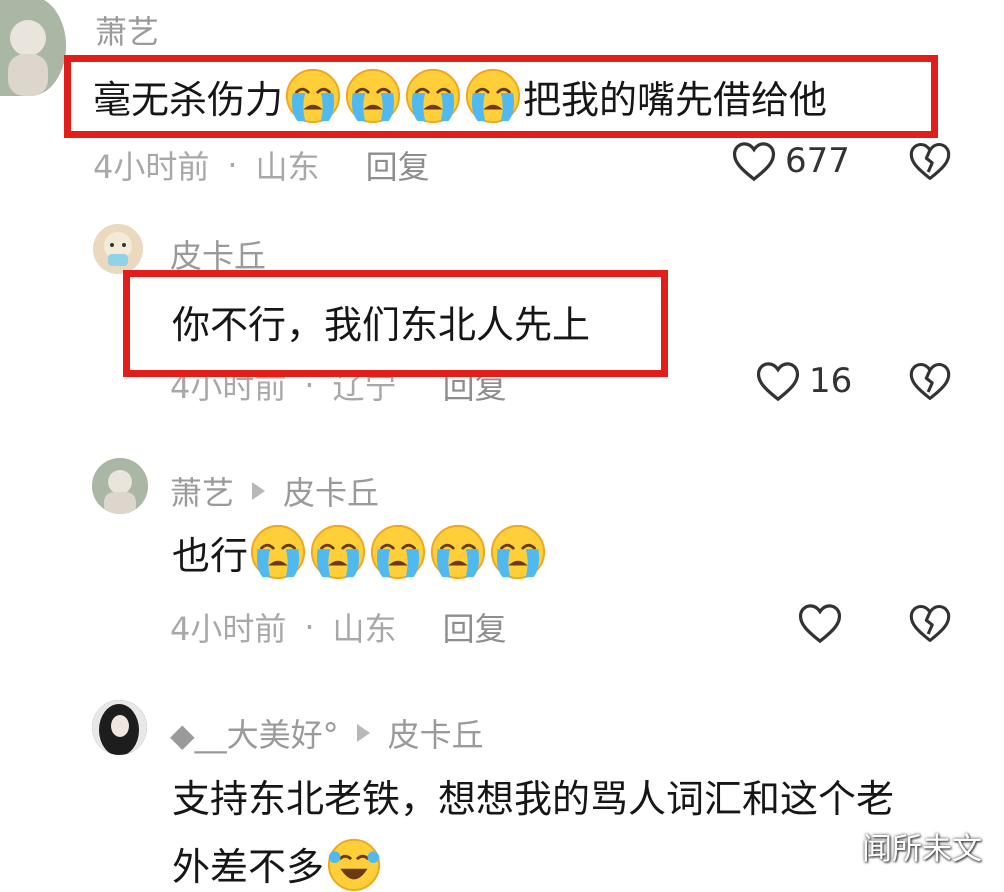 This screenshot has width=1004, height=892. I want to click on comment-text: 你不行，我们东北人先上, so click(381, 324).